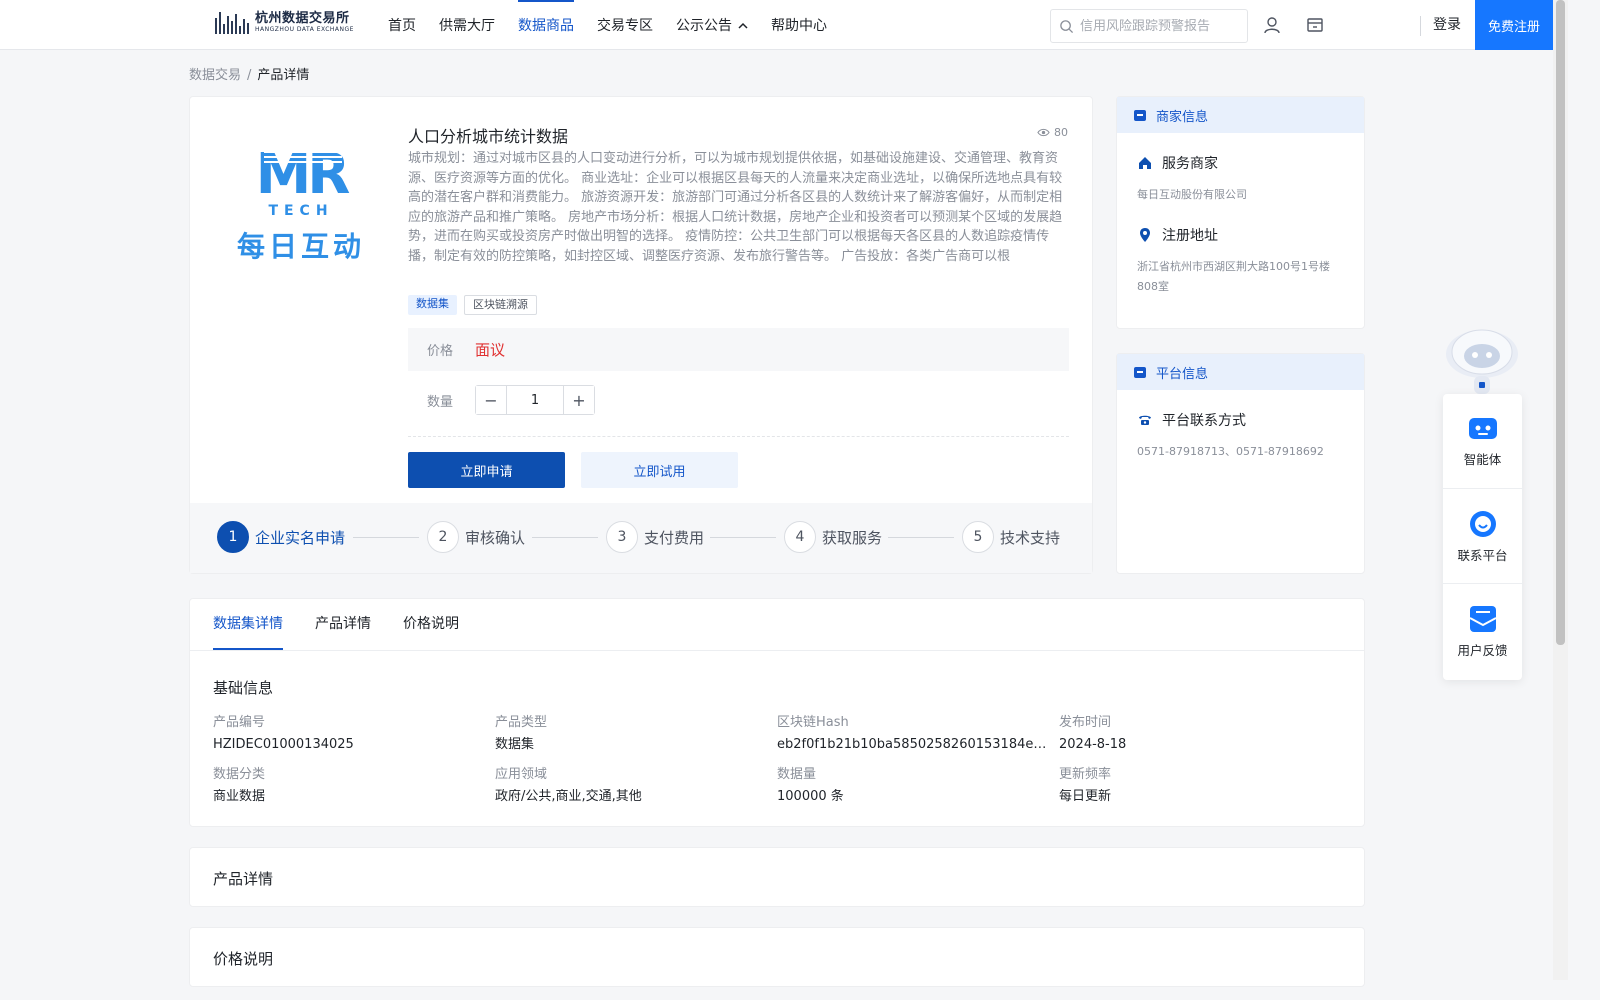  I want to click on breadcrumb: 数据交易 / 产品详情, so click(249, 73).